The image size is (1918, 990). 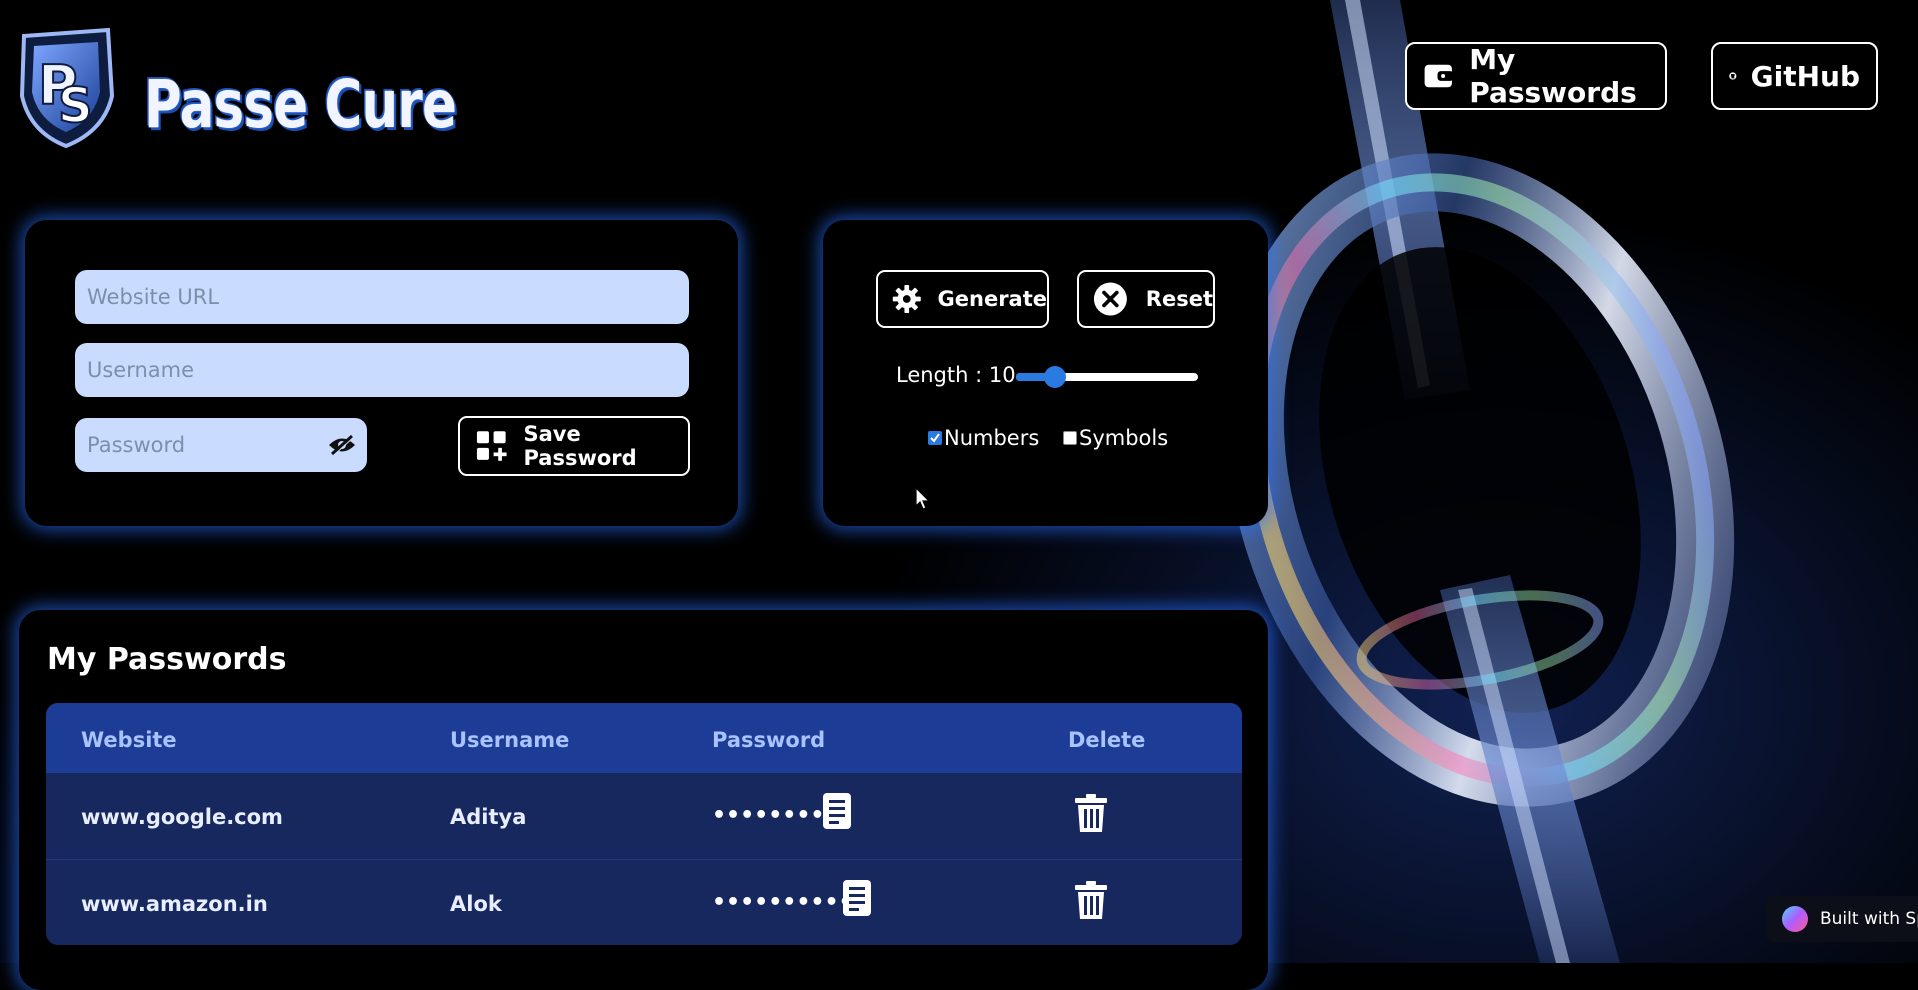 What do you see at coordinates (182, 817) in the screenshot?
I see `row-website: www.google.com` at bounding box center [182, 817].